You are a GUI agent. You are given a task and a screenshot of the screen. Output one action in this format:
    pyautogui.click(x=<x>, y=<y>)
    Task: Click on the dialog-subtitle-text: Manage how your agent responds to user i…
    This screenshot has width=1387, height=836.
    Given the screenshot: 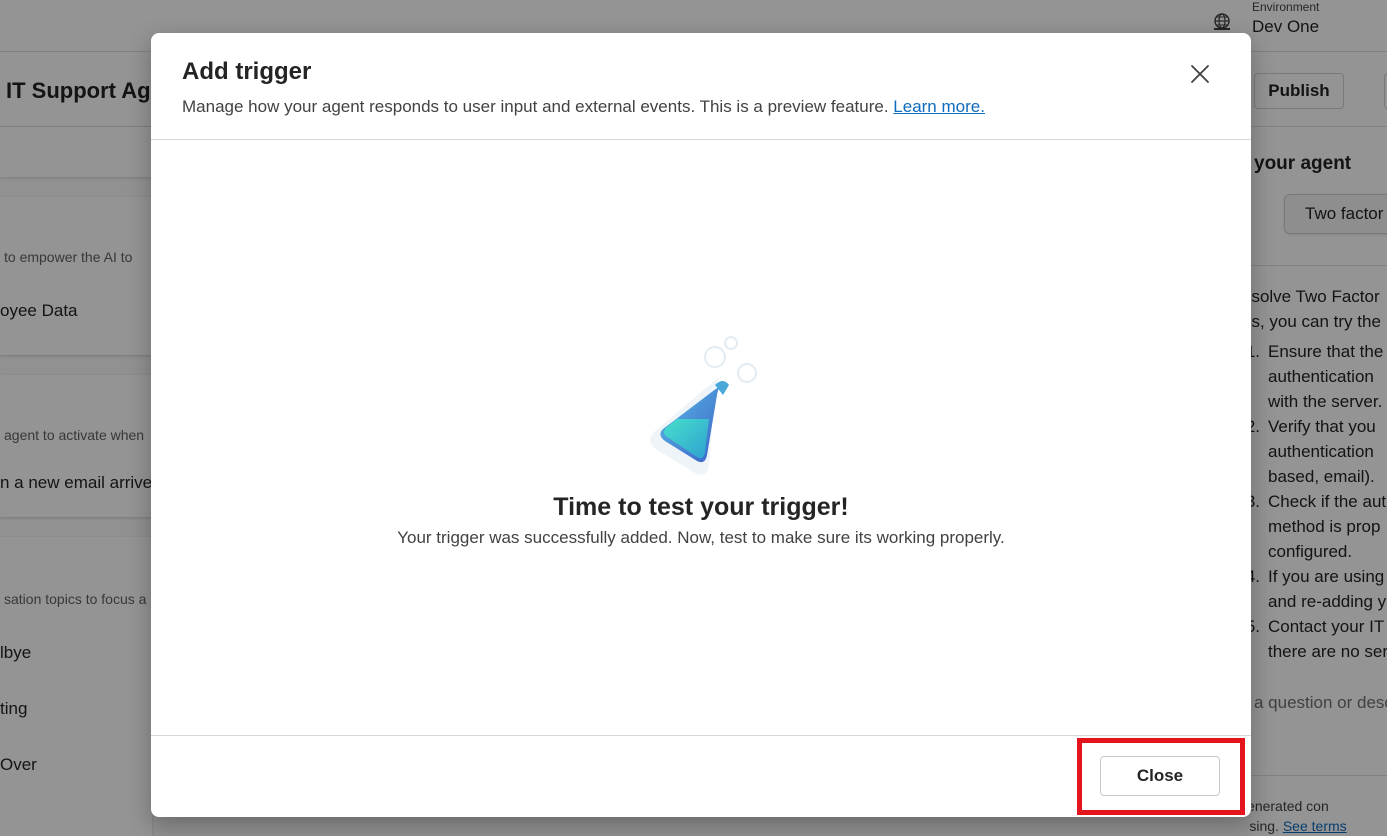 What is the action you would take?
    pyautogui.click(x=535, y=106)
    